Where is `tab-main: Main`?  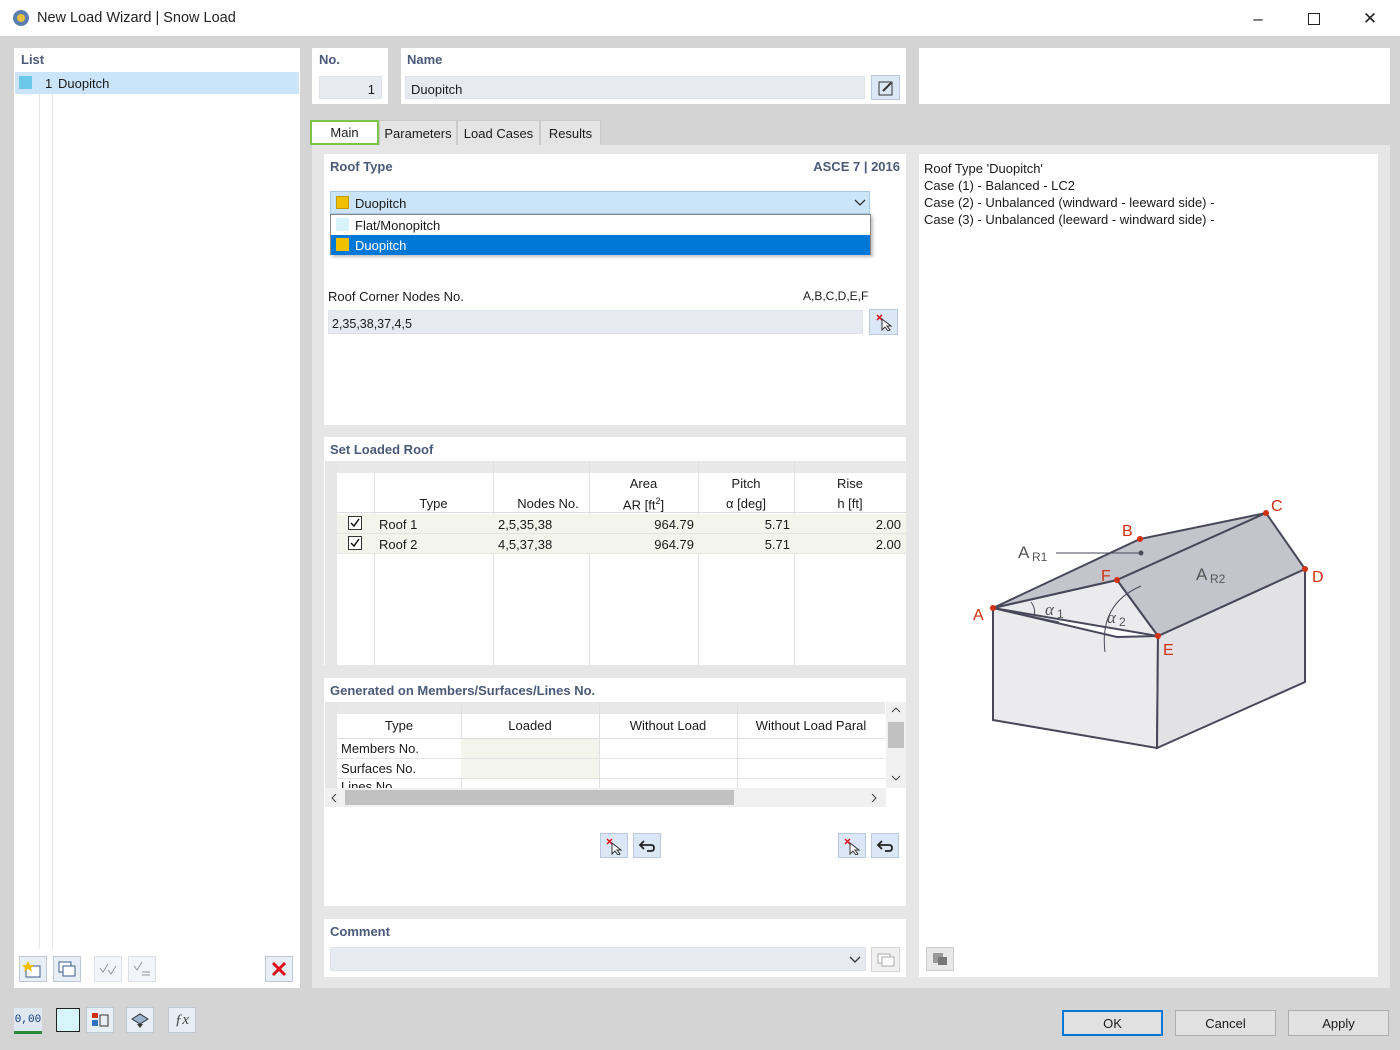 tab-main: Main is located at coordinates (344, 132).